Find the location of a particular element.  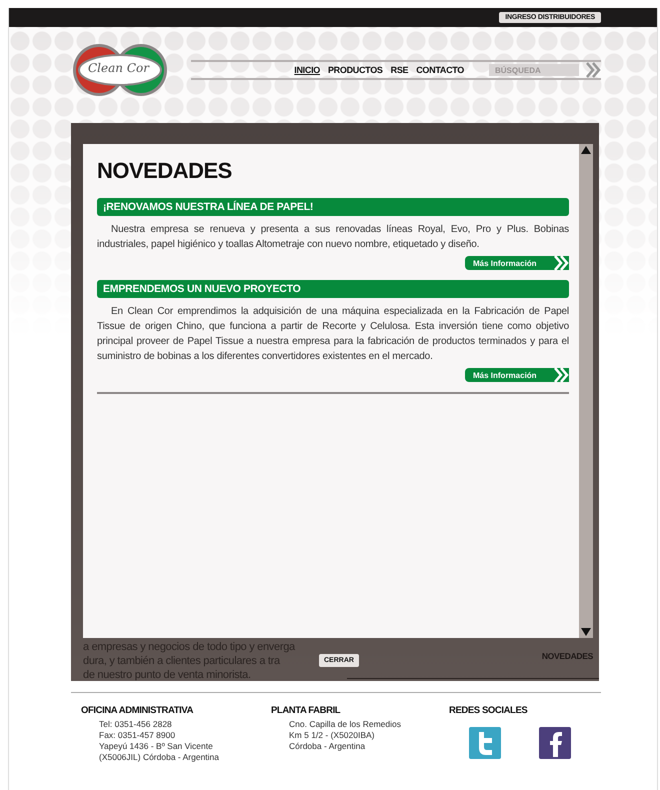

footer-text: Córdoba - Argentina is located at coordinates (327, 746).